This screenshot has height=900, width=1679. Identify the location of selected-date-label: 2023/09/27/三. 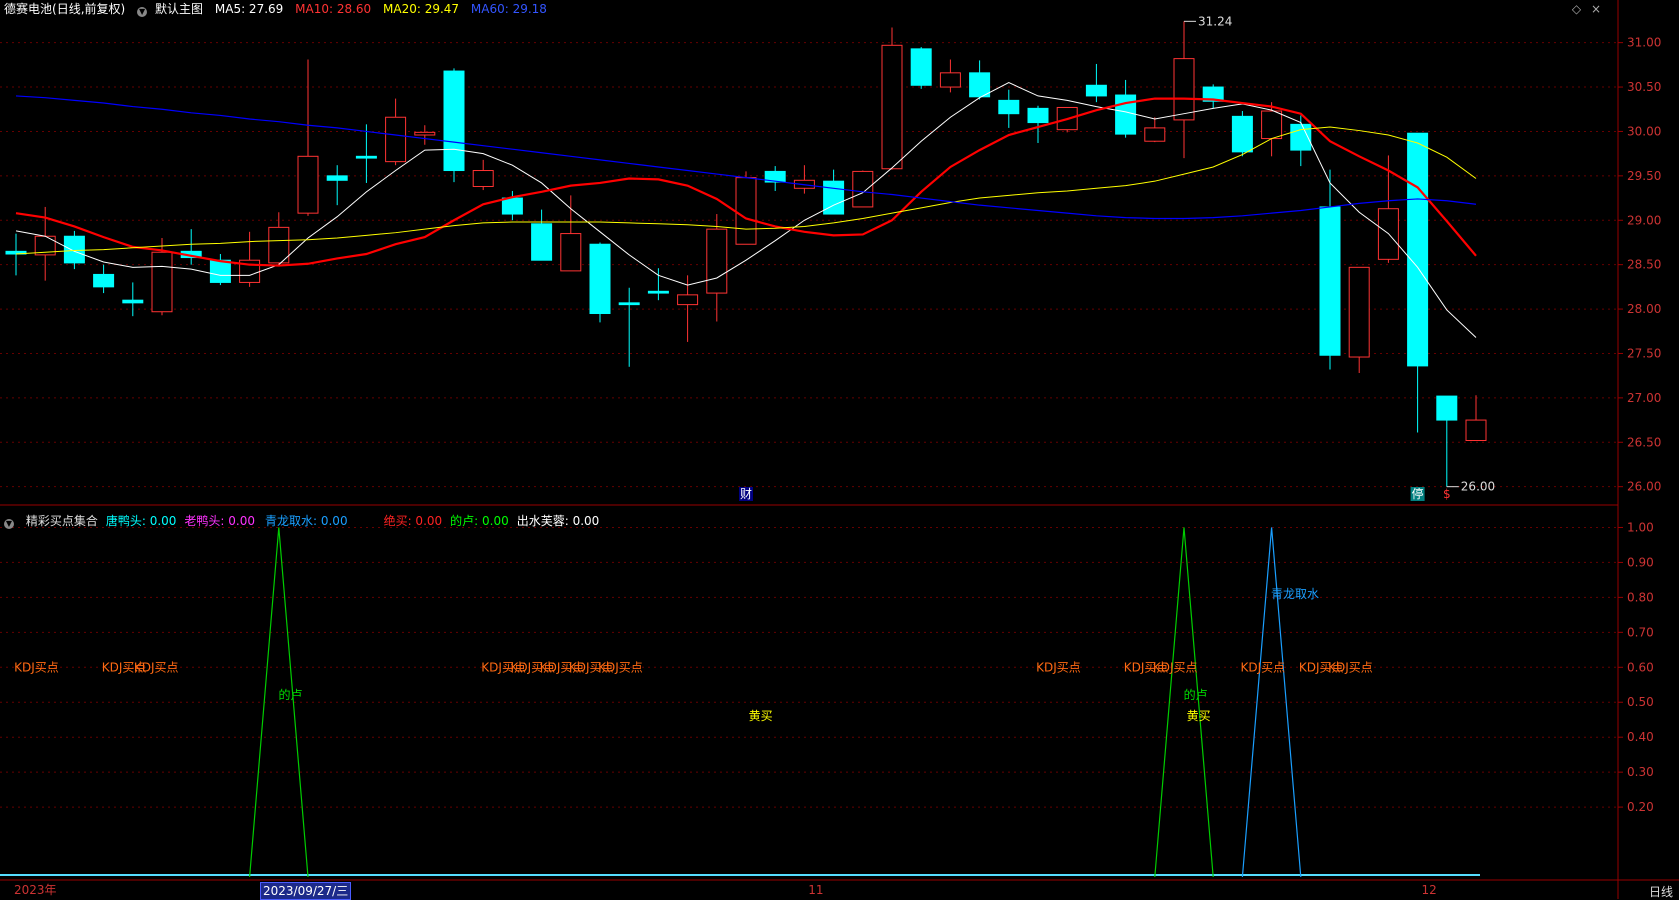
(306, 891).